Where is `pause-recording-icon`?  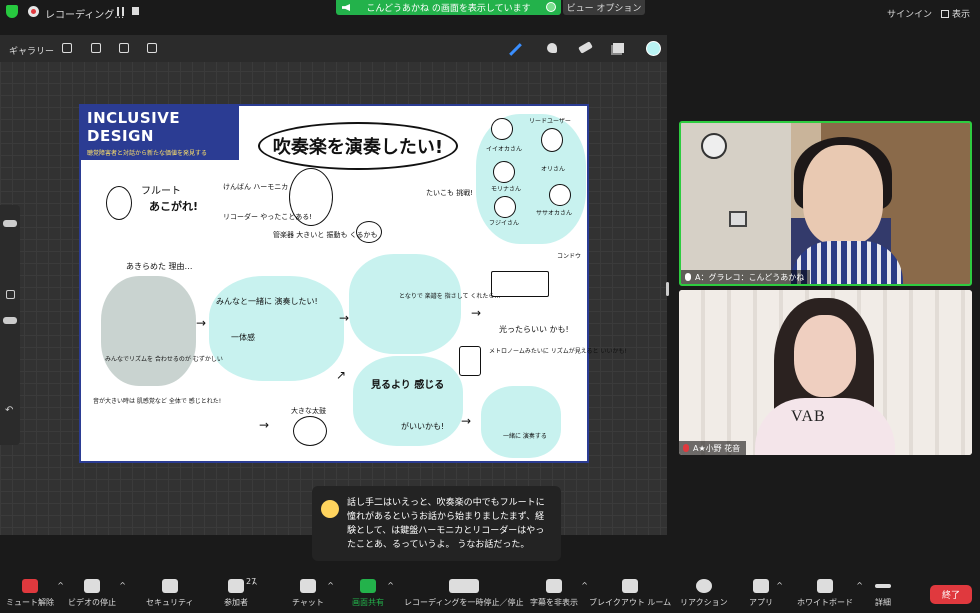
pause-recording-icon is located at coordinates (120, 11).